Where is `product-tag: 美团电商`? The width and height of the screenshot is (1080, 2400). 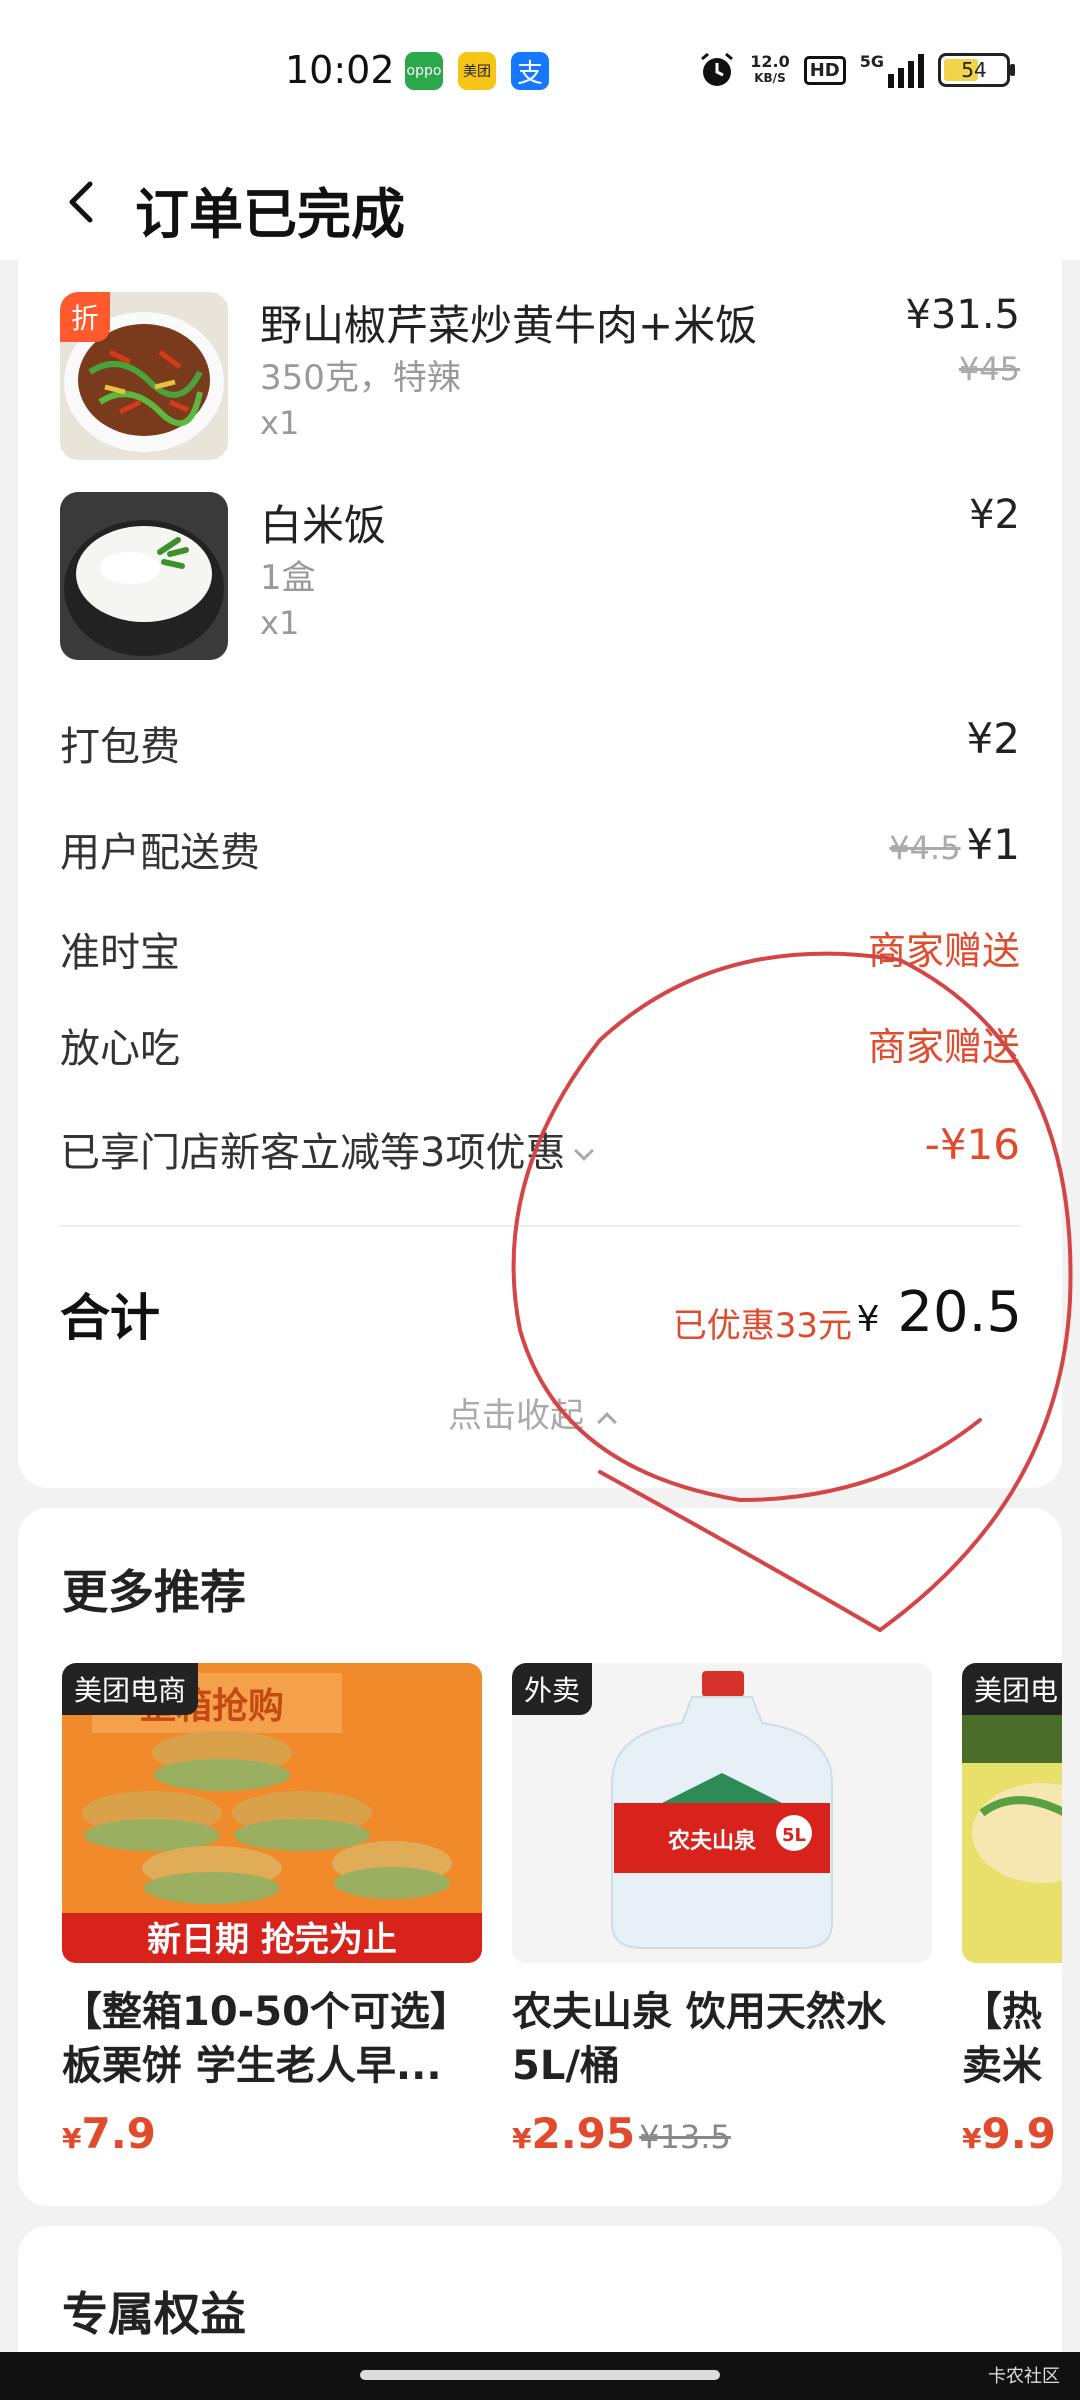
product-tag: 美团电商 is located at coordinates (130, 1689).